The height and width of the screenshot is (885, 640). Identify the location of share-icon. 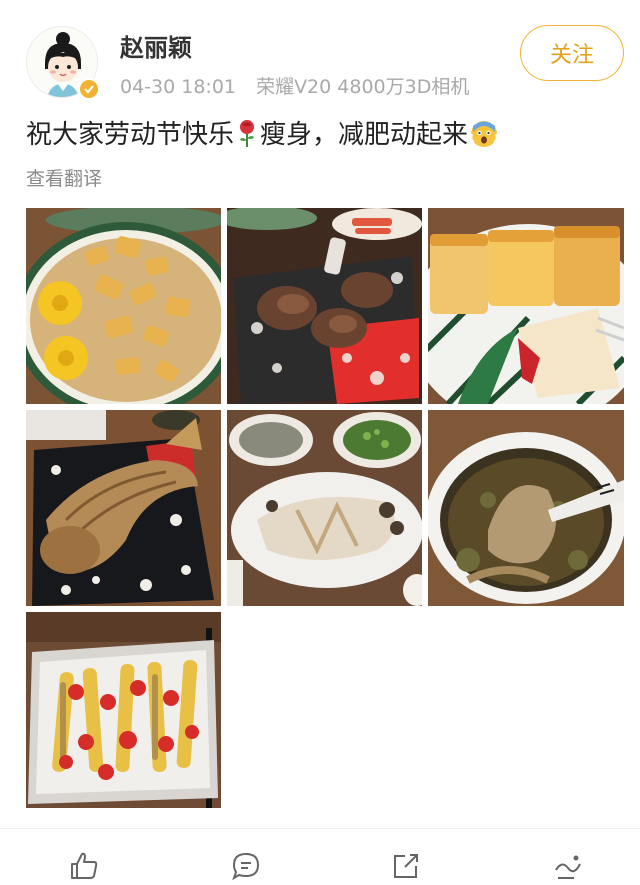
(406, 866).